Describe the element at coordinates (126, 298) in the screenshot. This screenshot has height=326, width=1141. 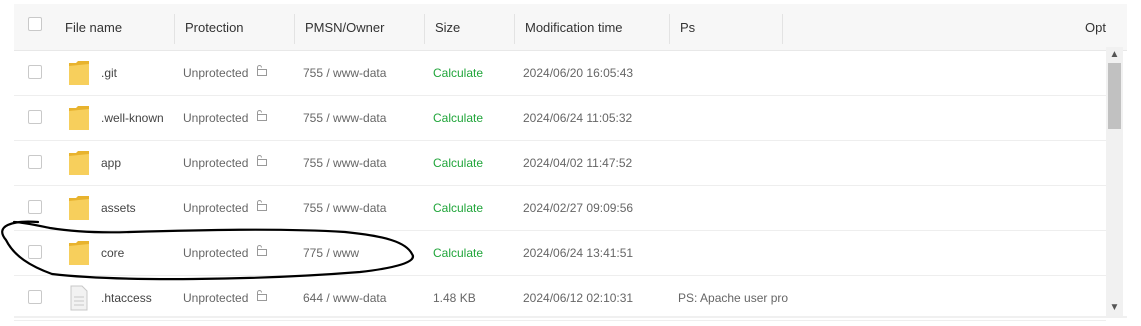
I see `file-name-link: .htaccess` at that location.